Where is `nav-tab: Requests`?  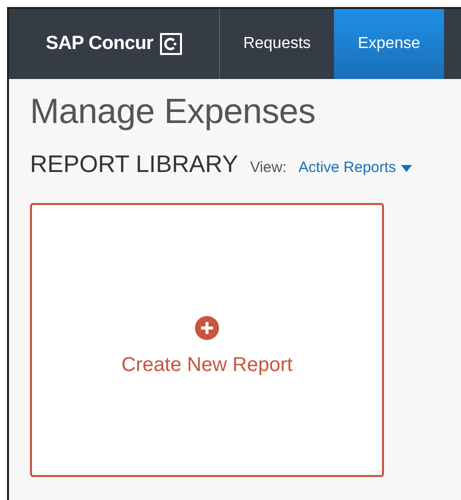 nav-tab: Requests is located at coordinates (277, 44).